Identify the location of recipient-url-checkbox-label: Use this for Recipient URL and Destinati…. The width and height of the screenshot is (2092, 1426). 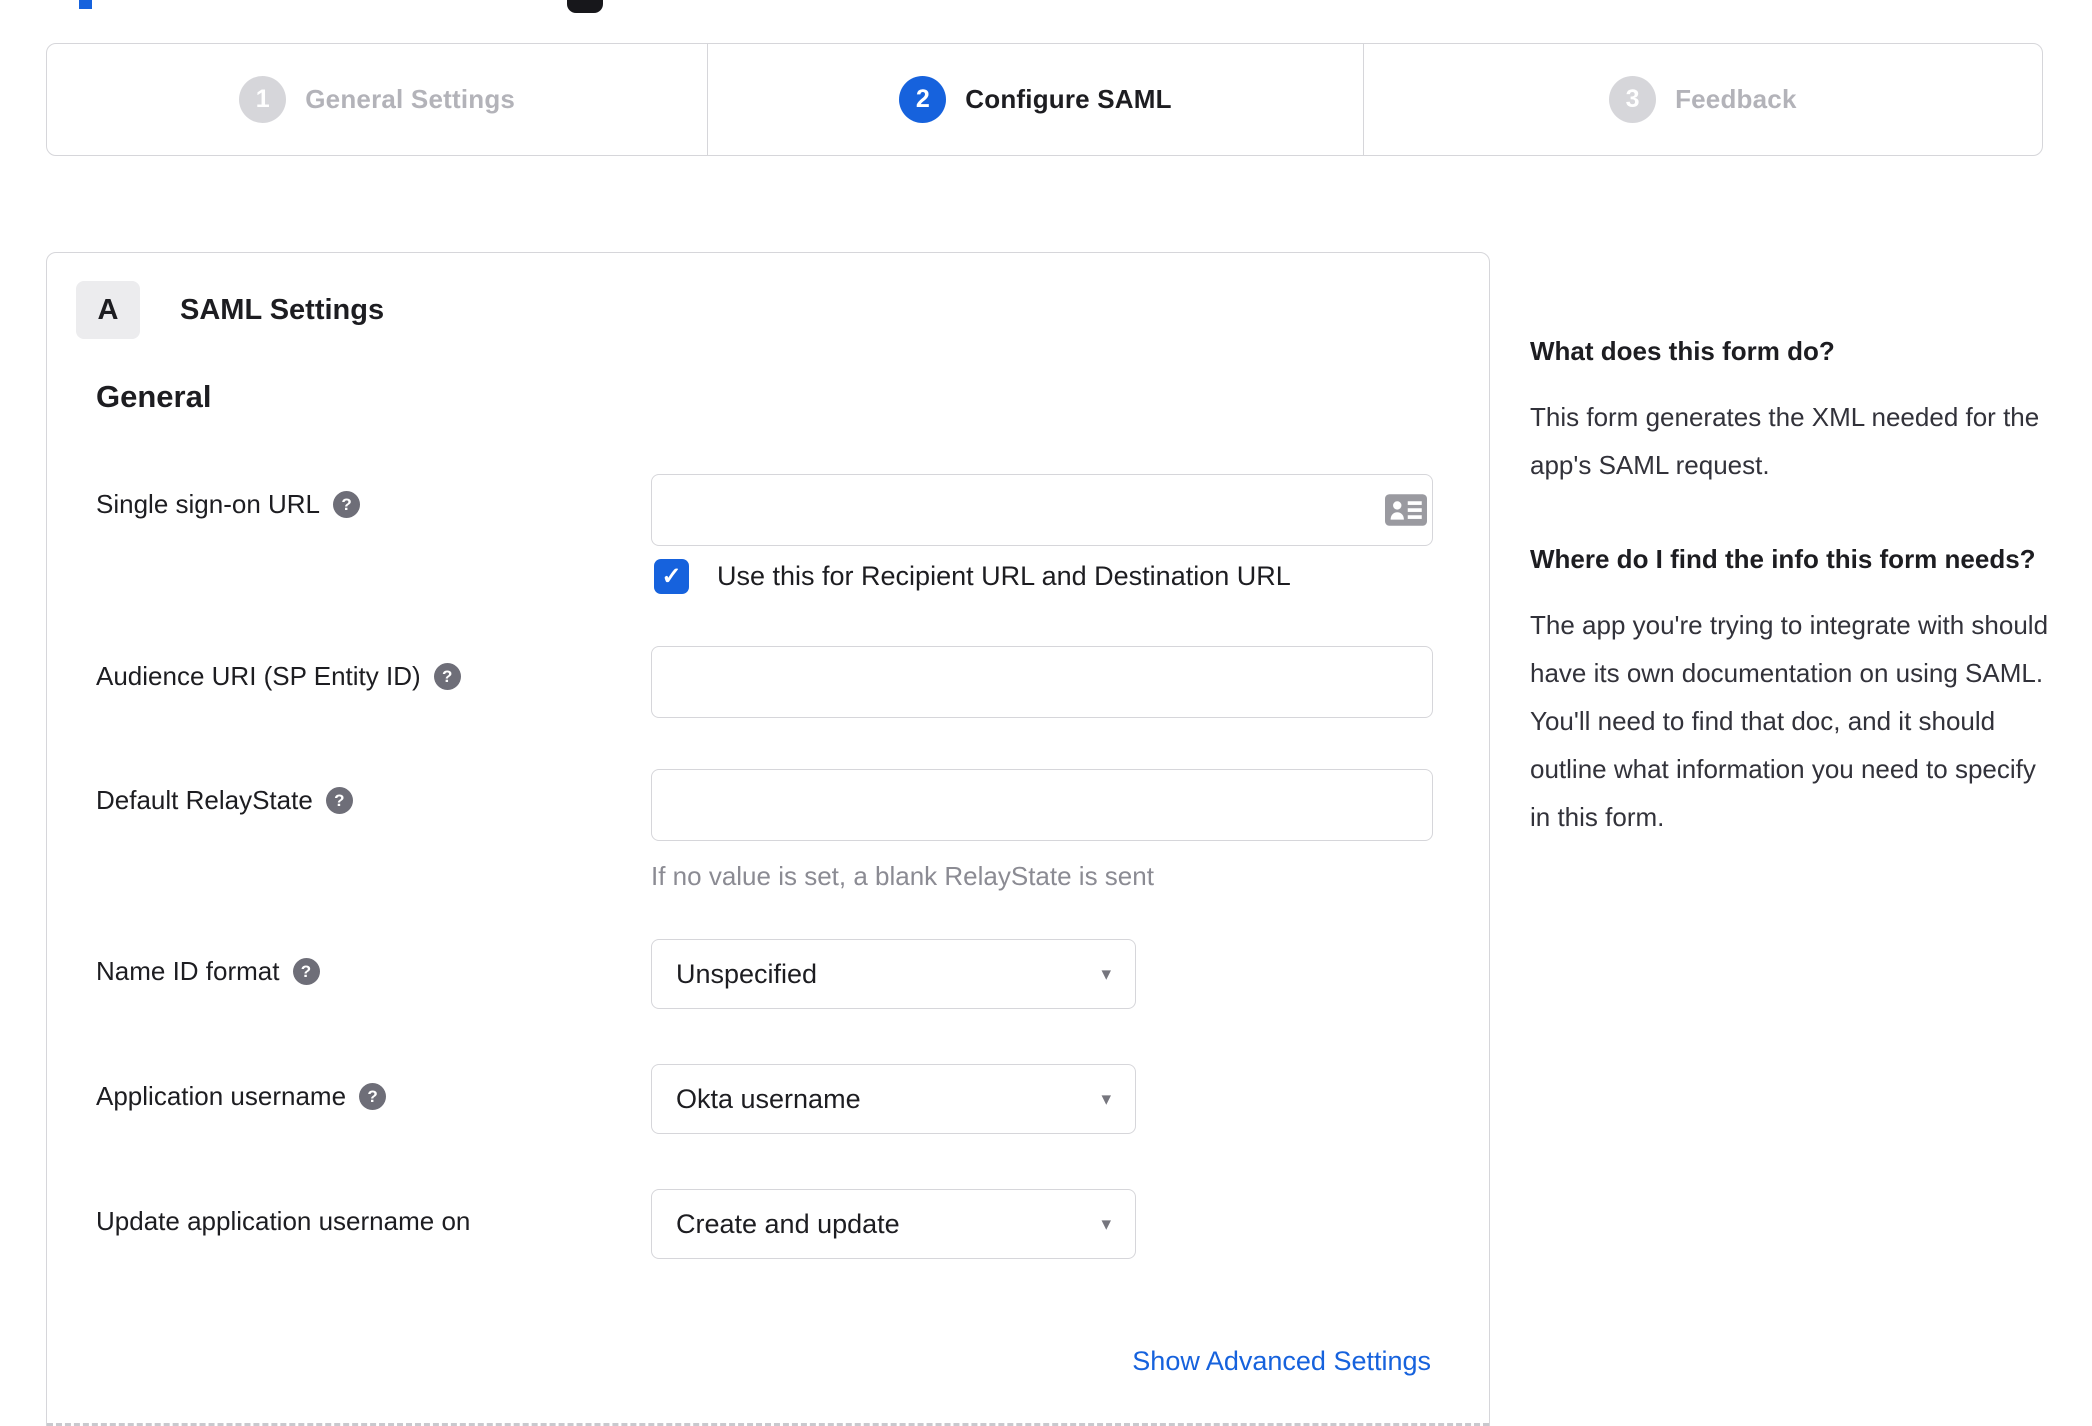
(1004, 576).